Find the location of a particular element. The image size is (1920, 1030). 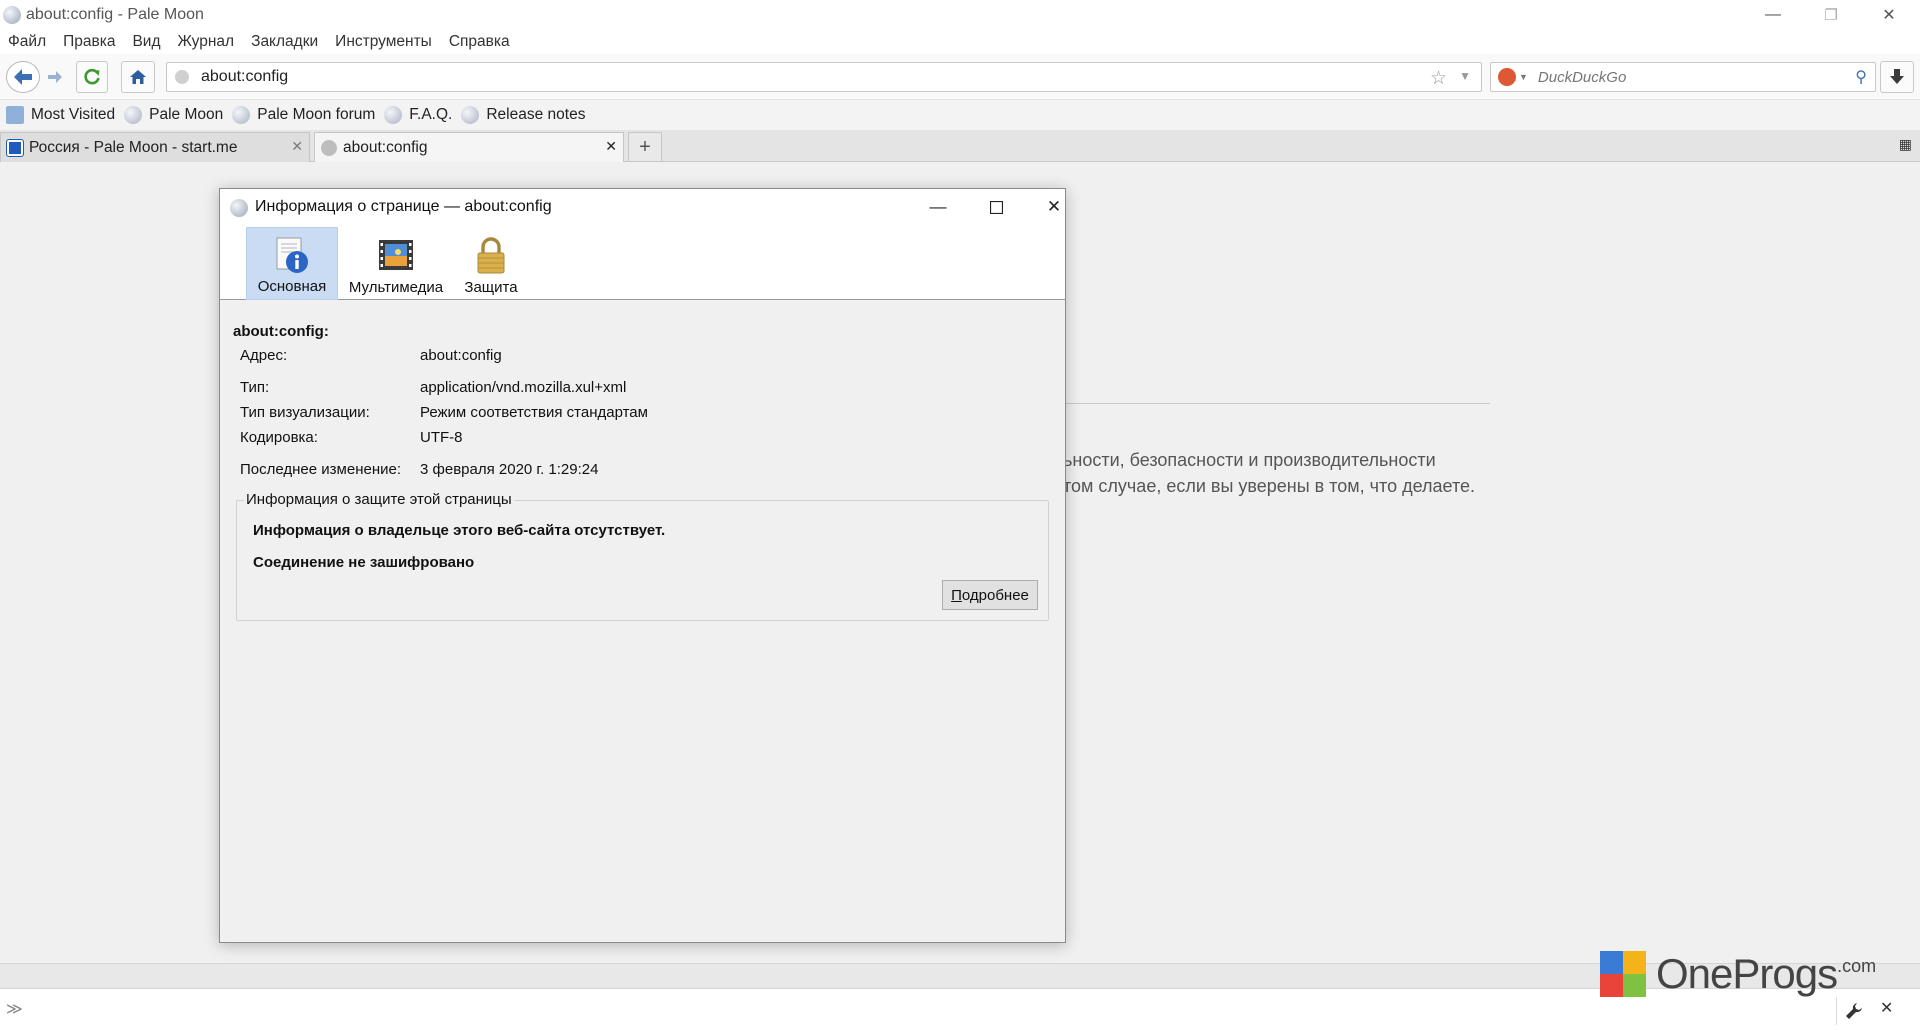

bookmark-release-notes: Release notes is located at coordinates (523, 115).